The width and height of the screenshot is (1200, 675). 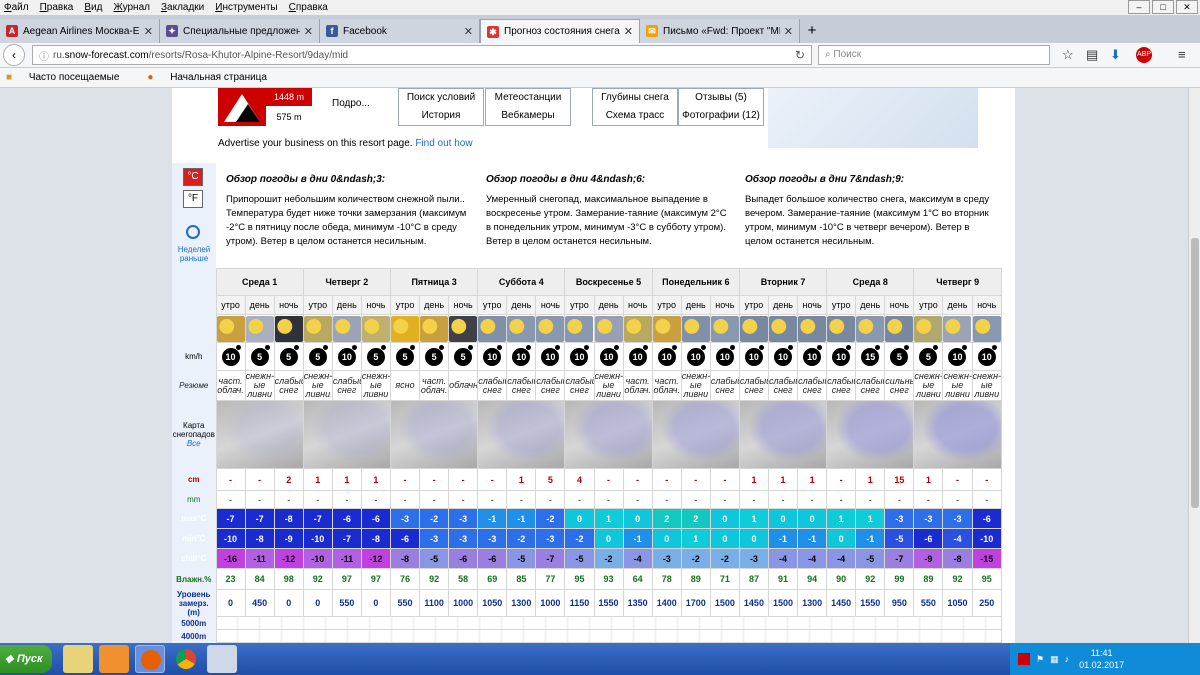 What do you see at coordinates (26, 659) in the screenshot?
I see `start-button: ❖ Пуск` at bounding box center [26, 659].